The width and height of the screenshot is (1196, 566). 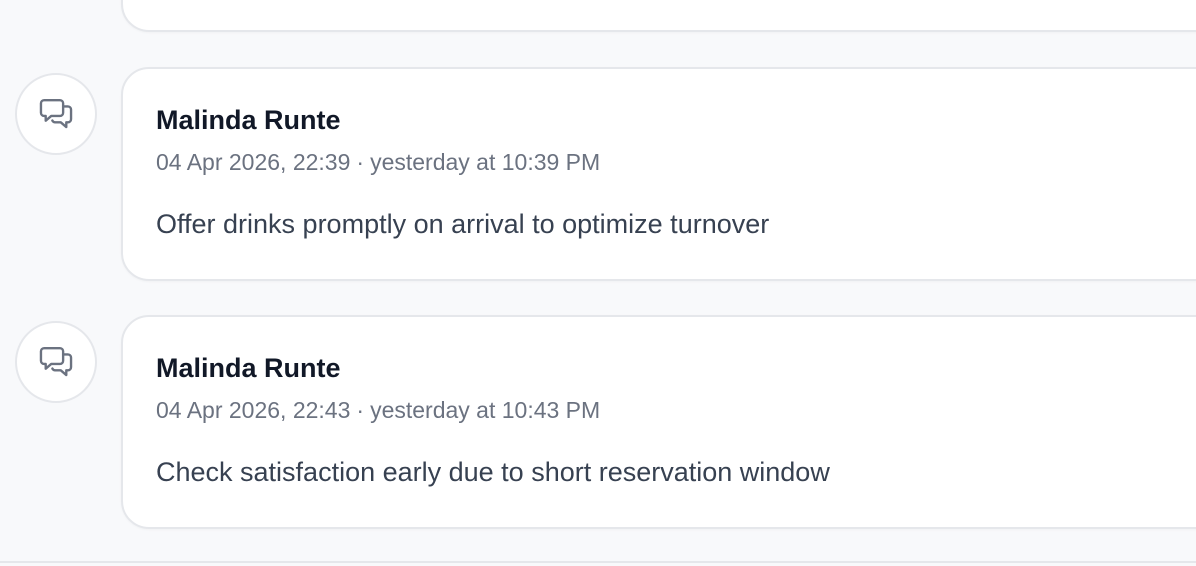 I want to click on previous-comment-card, so click(x=658, y=16).